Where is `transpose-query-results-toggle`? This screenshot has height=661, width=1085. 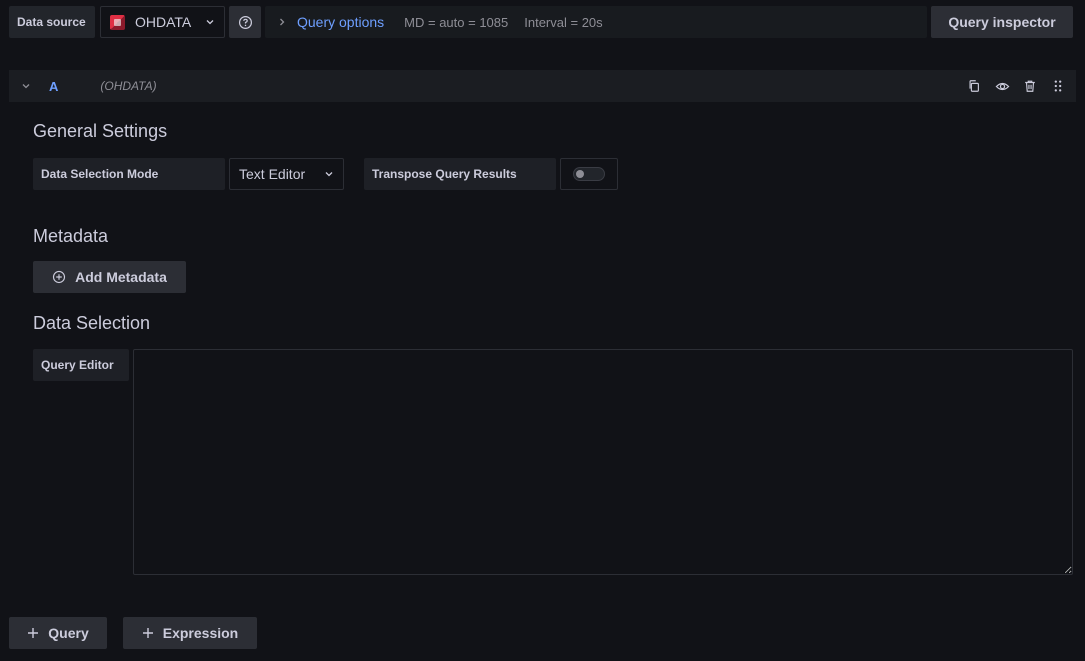
transpose-query-results-toggle is located at coordinates (589, 174).